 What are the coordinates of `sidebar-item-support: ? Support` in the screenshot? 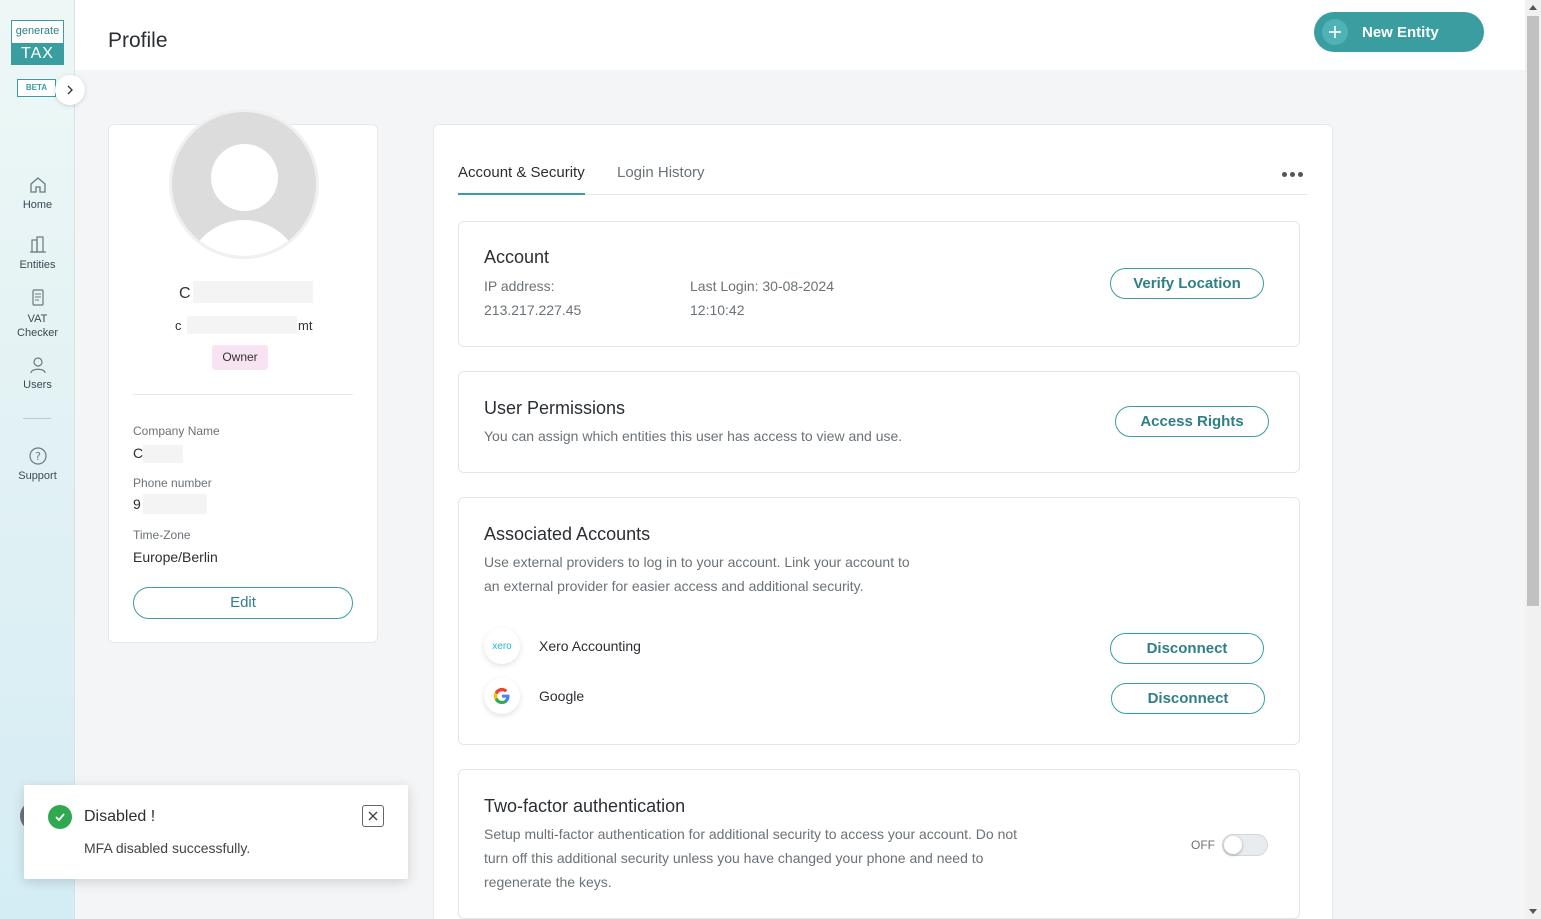 It's located at (37, 464).